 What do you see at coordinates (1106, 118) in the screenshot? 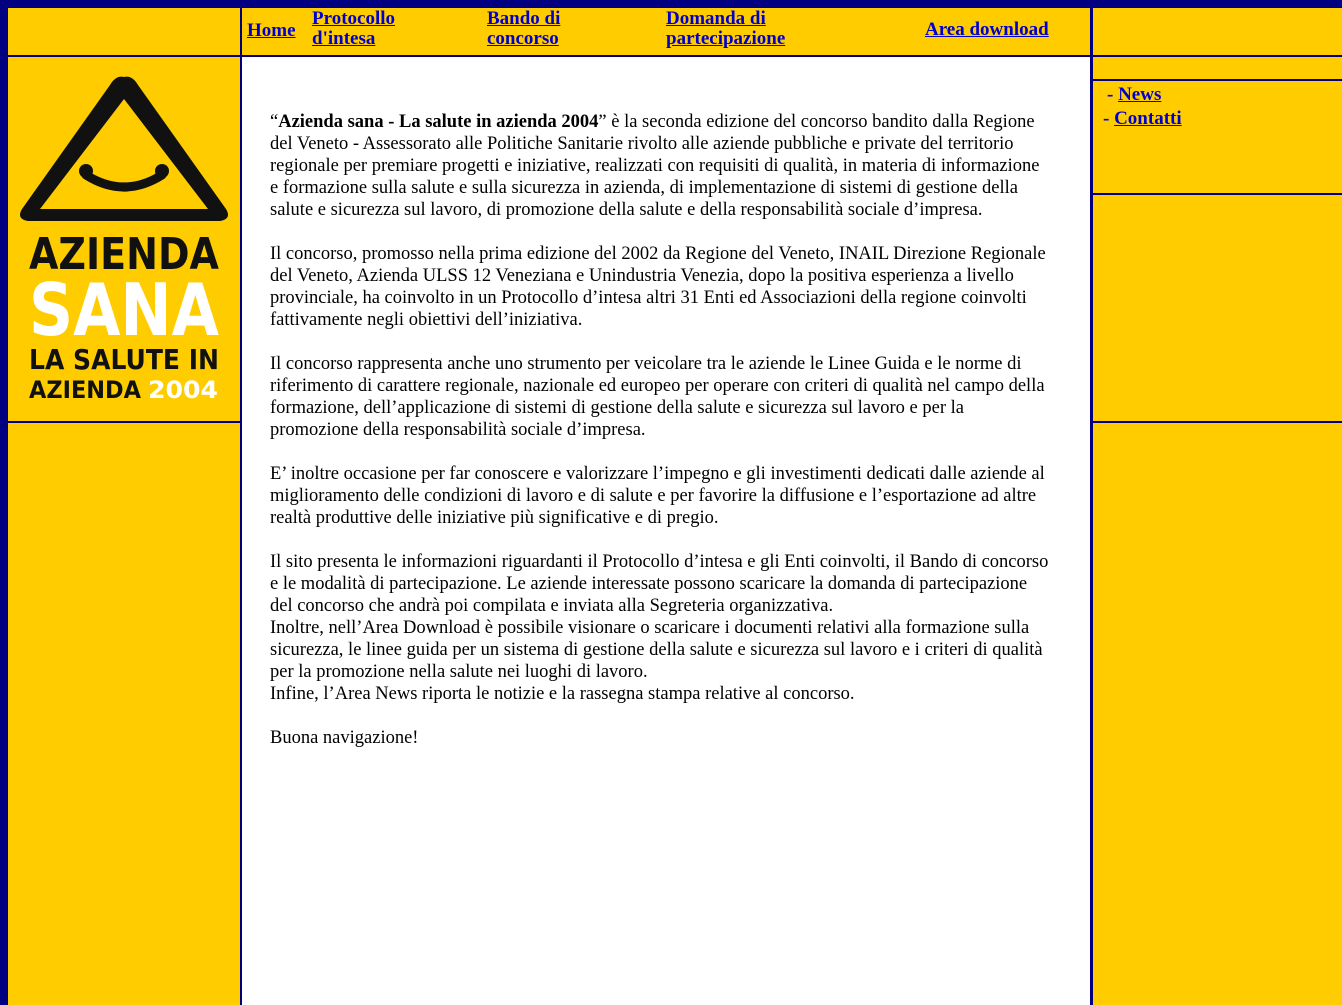
I see `contatti-prefix: -` at bounding box center [1106, 118].